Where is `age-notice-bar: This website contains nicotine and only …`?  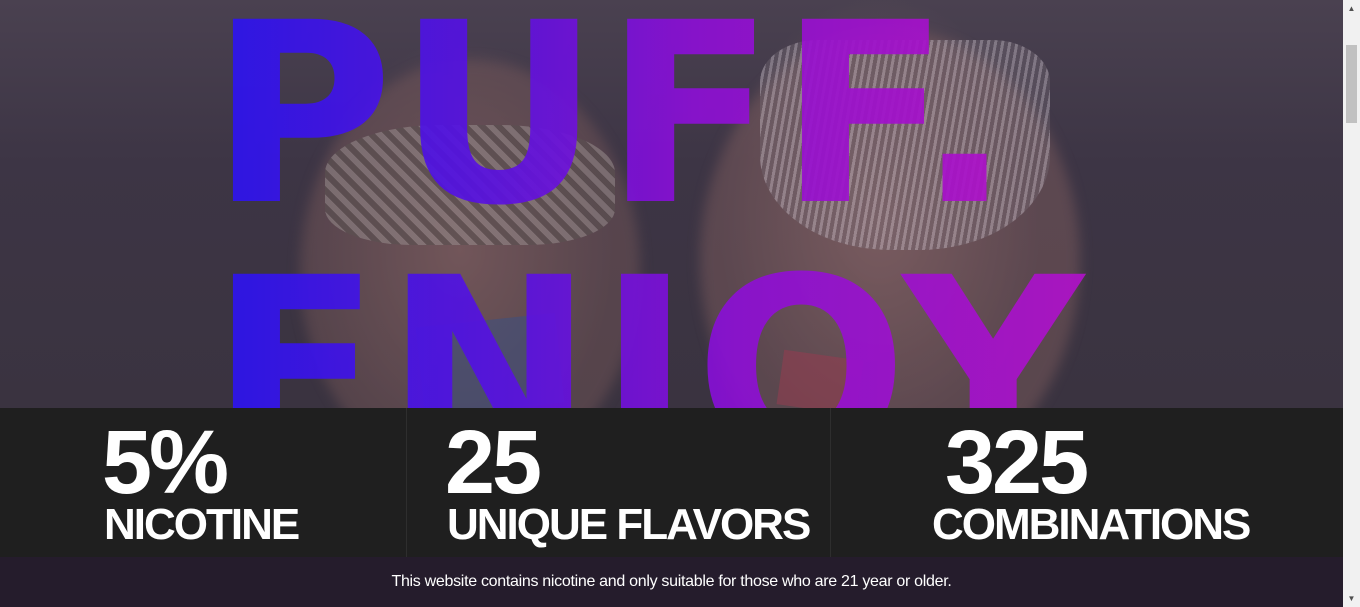 age-notice-bar: This website contains nicotine and only … is located at coordinates (671, 582).